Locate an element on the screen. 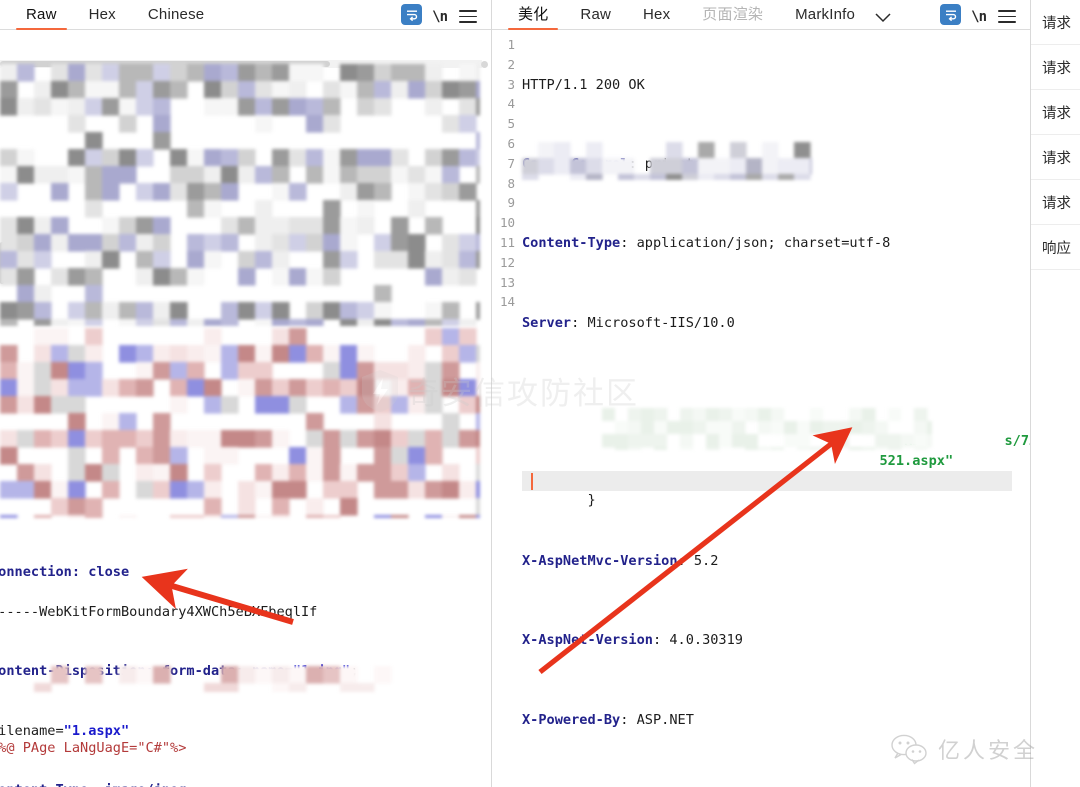  line-number: 11 is located at coordinates (507, 242).